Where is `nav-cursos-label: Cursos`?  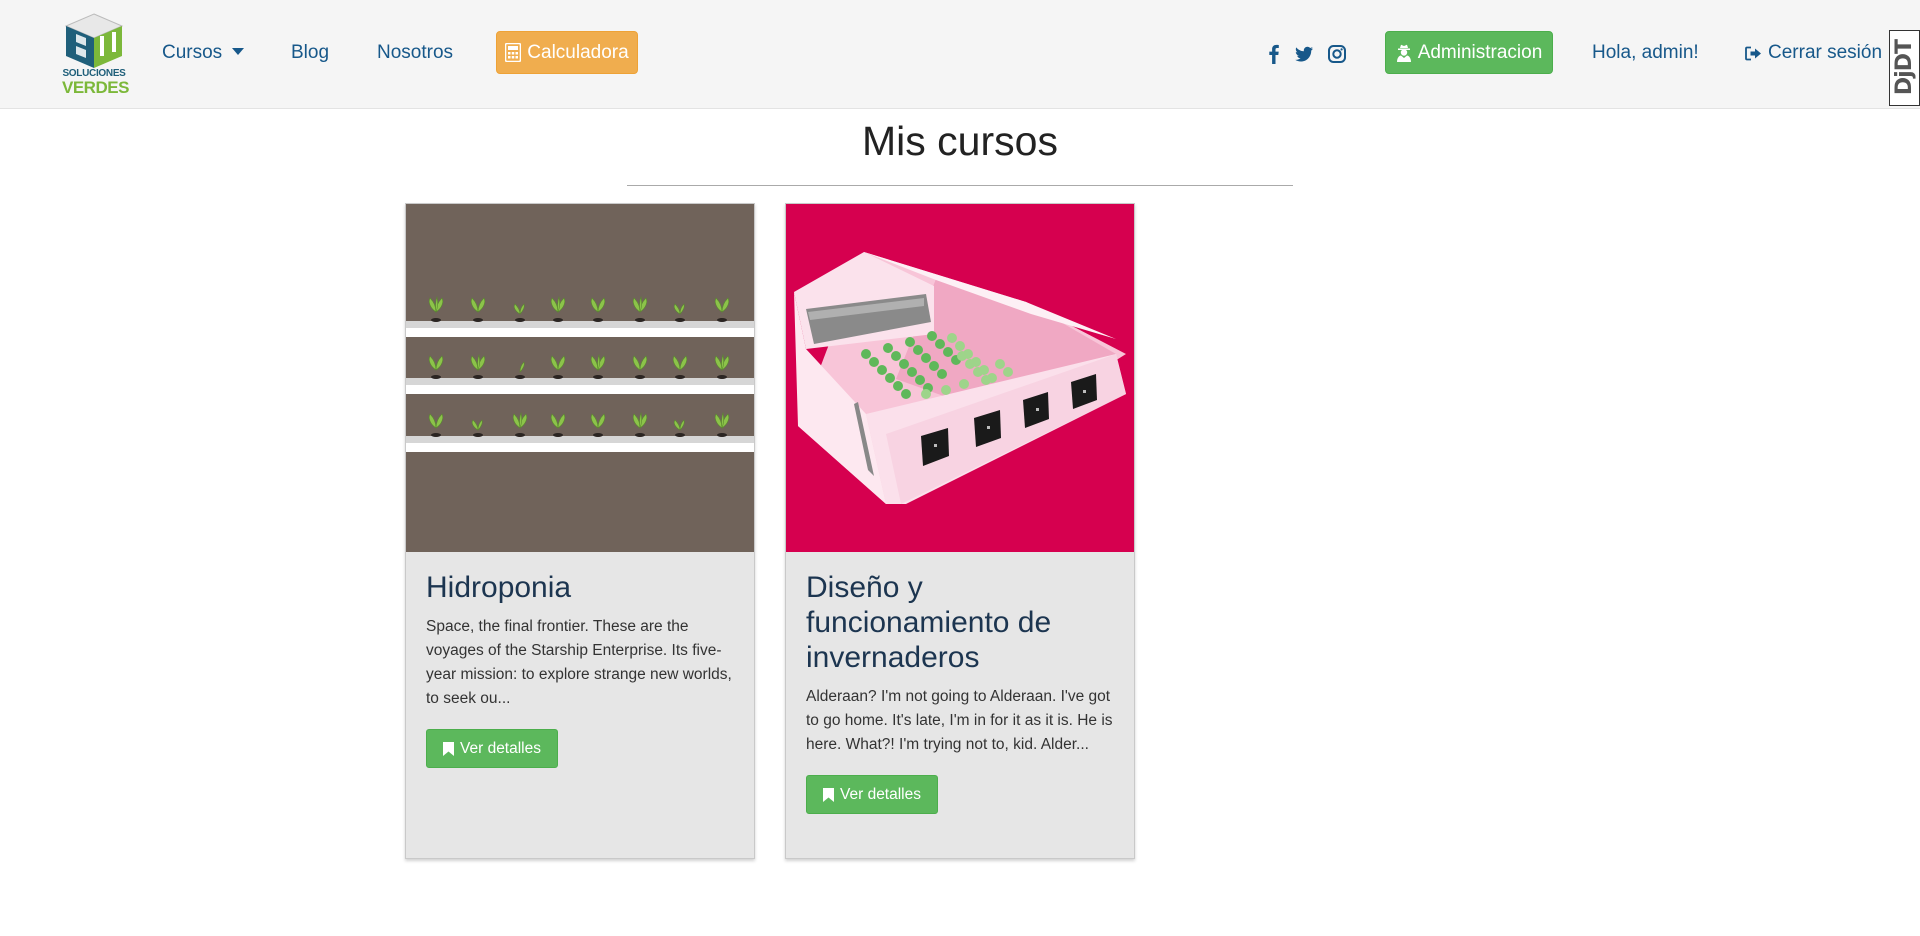 nav-cursos-label: Cursos is located at coordinates (192, 52).